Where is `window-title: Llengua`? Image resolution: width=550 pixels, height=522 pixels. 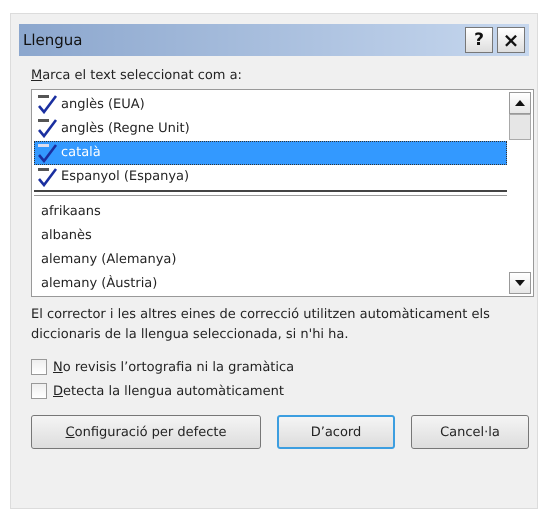
window-title: Llengua is located at coordinates (53, 40).